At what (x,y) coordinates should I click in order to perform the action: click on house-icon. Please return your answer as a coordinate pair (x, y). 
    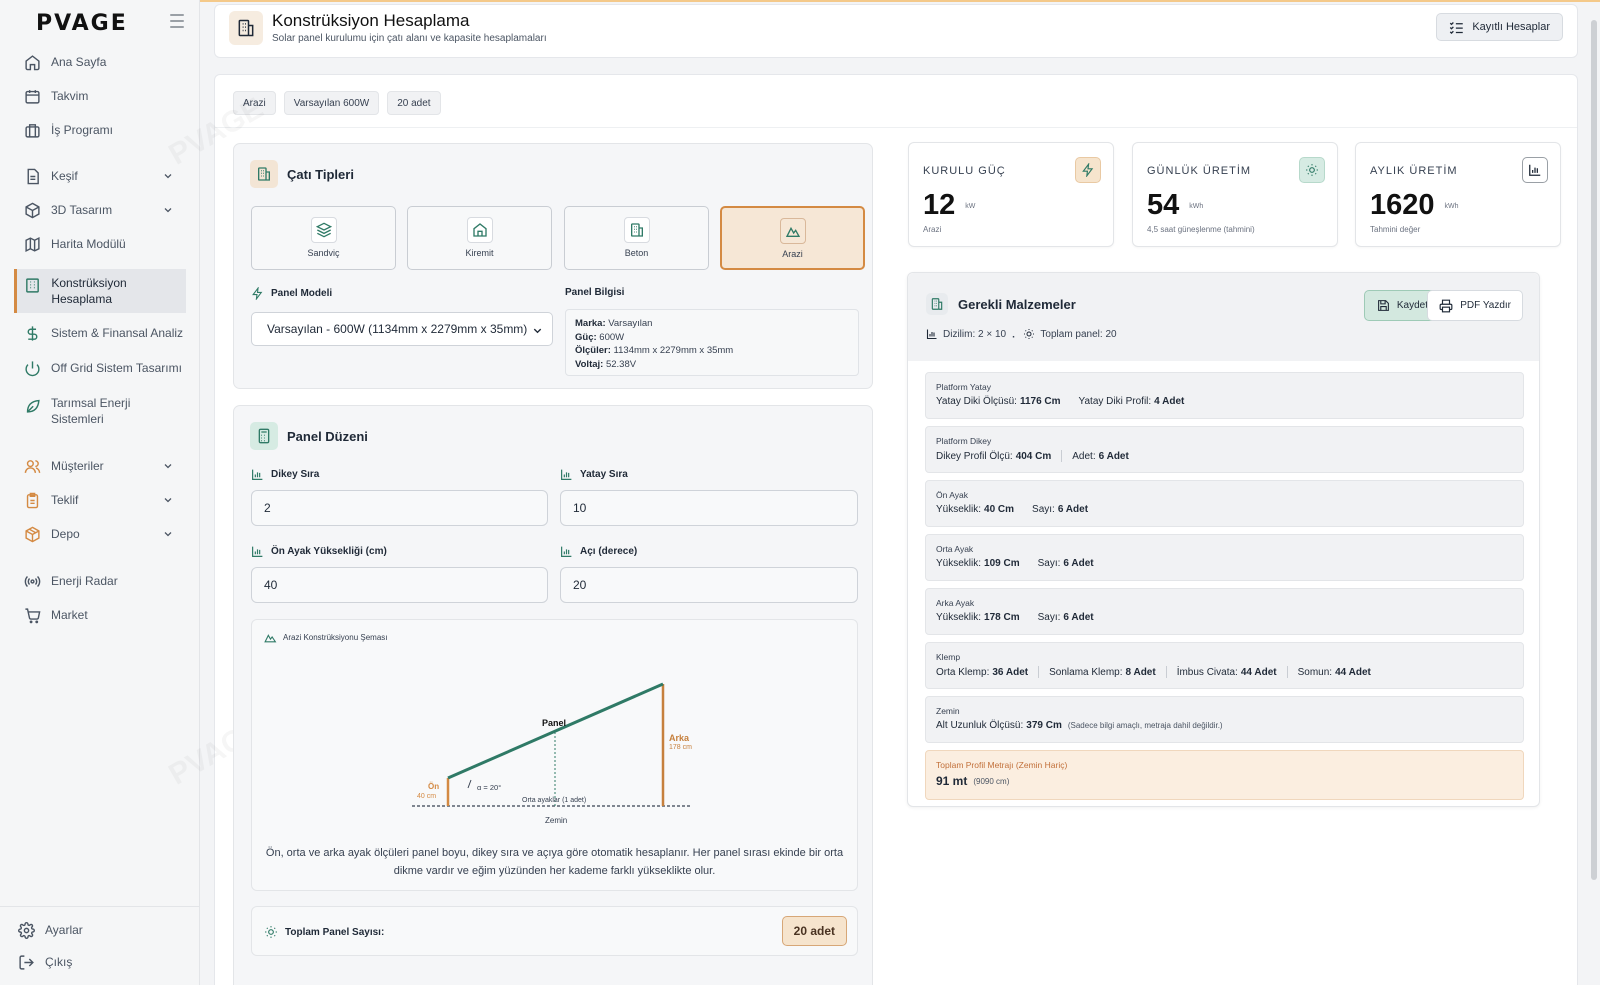
    Looking at the image, I should click on (479, 230).